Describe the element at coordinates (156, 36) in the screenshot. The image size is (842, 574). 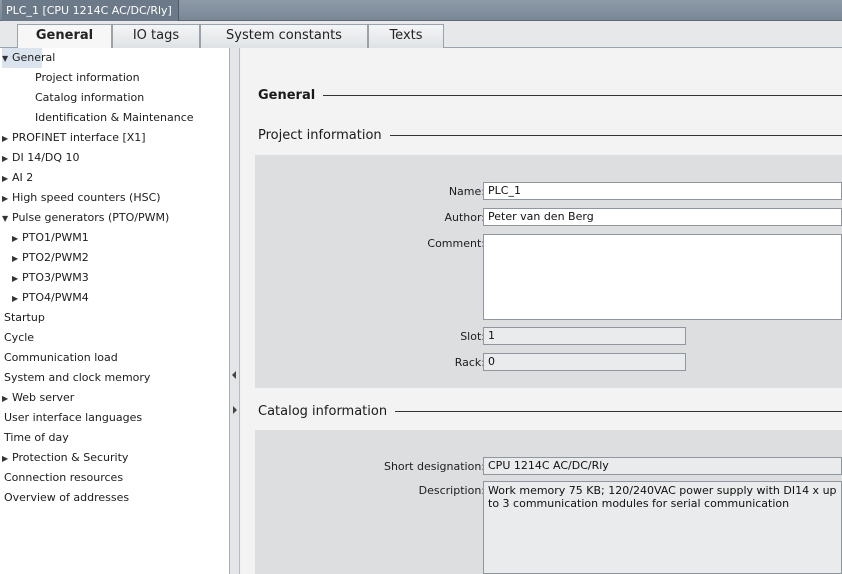
I see `tab-io-tags: IO tags` at that location.